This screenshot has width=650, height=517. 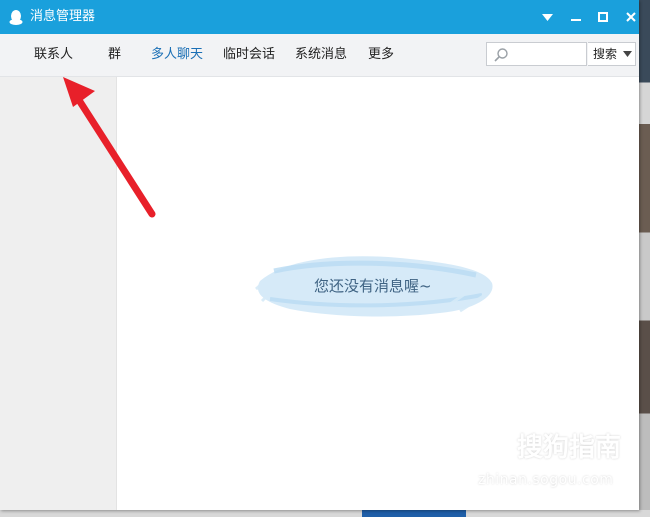 What do you see at coordinates (546, 480) in the screenshot?
I see `watermark-url: zhinan.sogou.com` at bounding box center [546, 480].